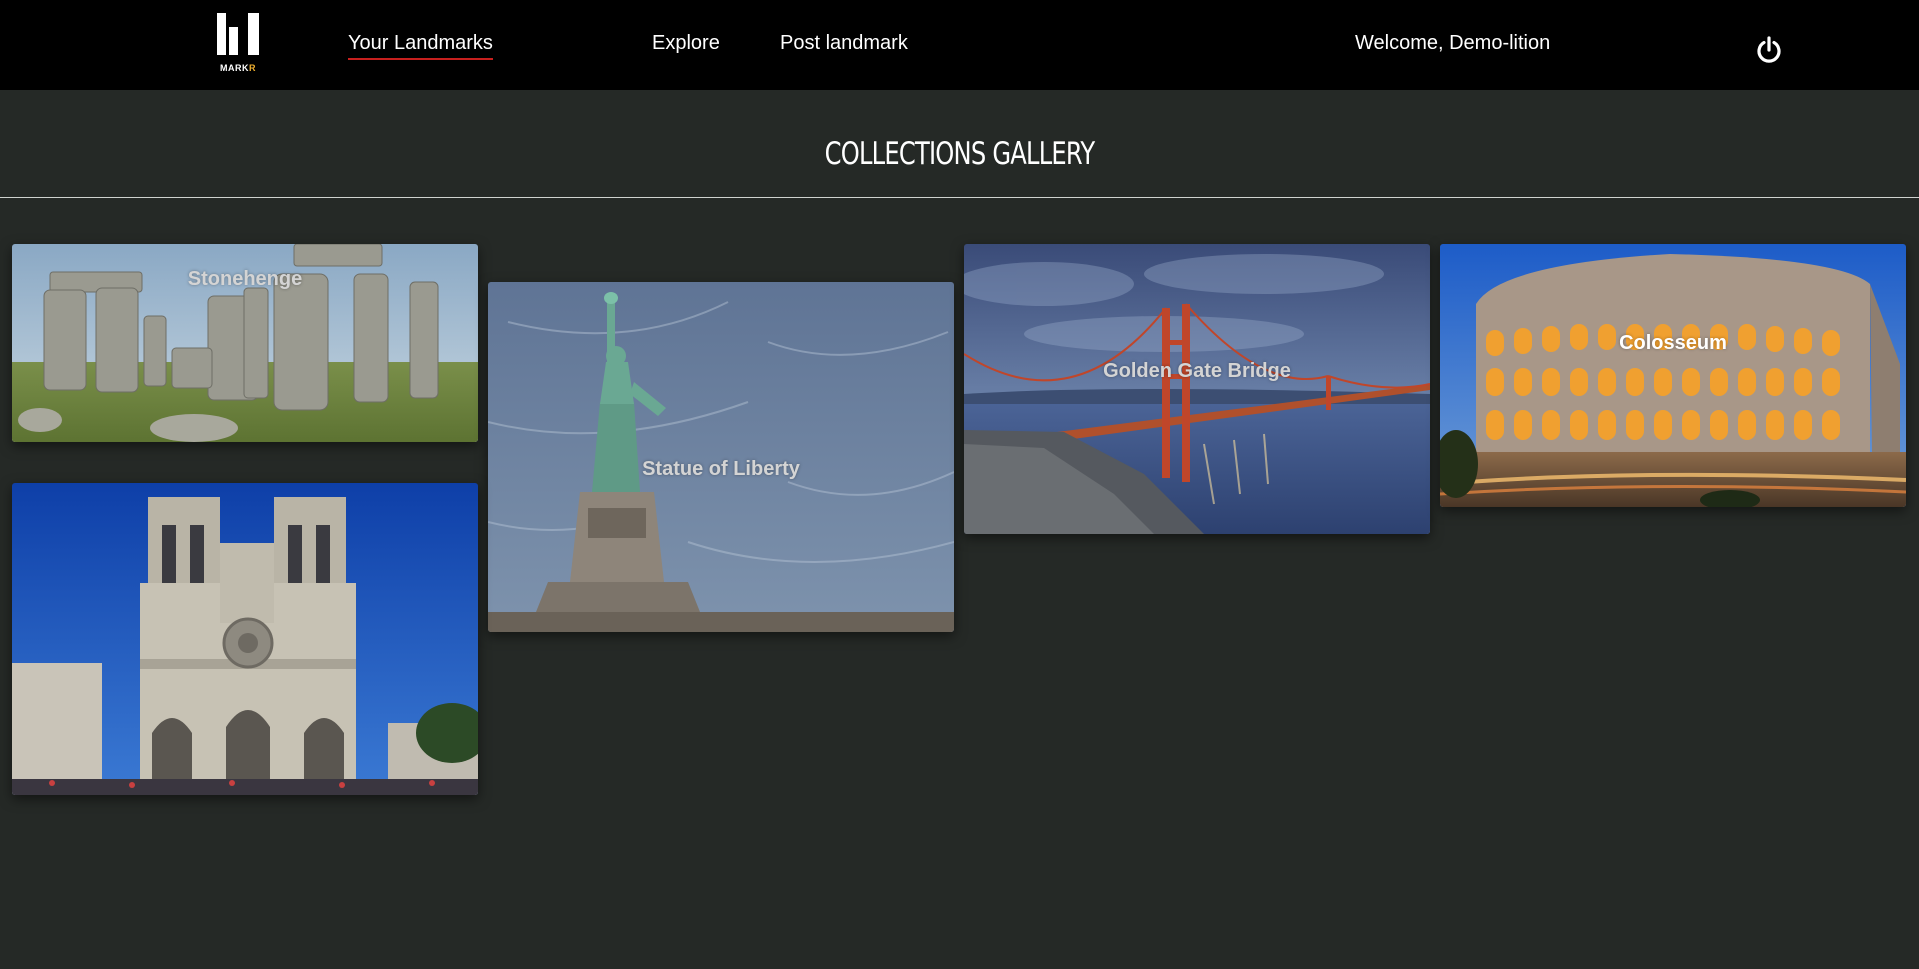 The width and height of the screenshot is (1919, 969). Describe the element at coordinates (238, 68) in the screenshot. I see `logo-wordmark: MARKR` at that location.